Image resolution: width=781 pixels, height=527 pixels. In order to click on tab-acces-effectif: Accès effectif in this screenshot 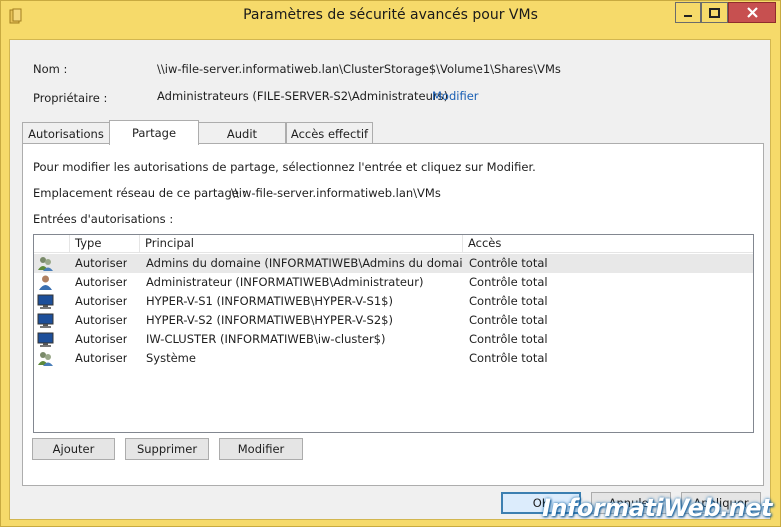, I will do `click(329, 133)`.